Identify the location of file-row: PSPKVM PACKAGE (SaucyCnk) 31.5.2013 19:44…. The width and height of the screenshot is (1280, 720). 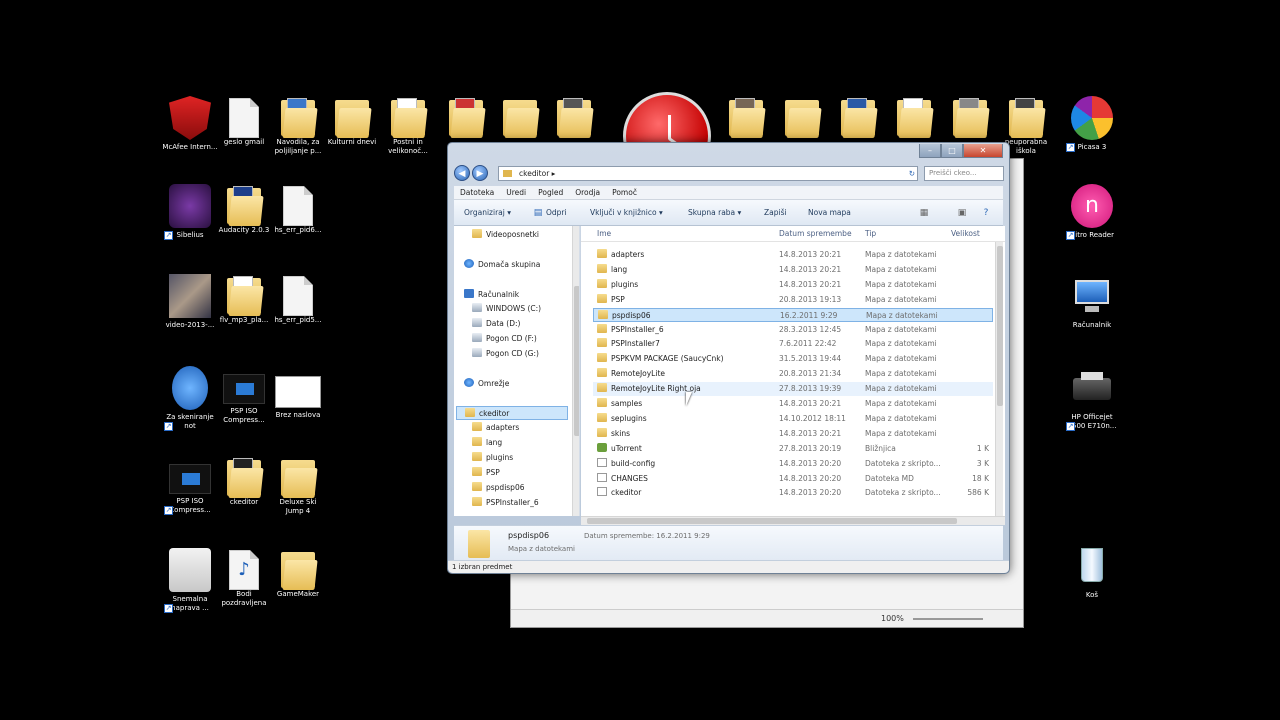
(793, 359).